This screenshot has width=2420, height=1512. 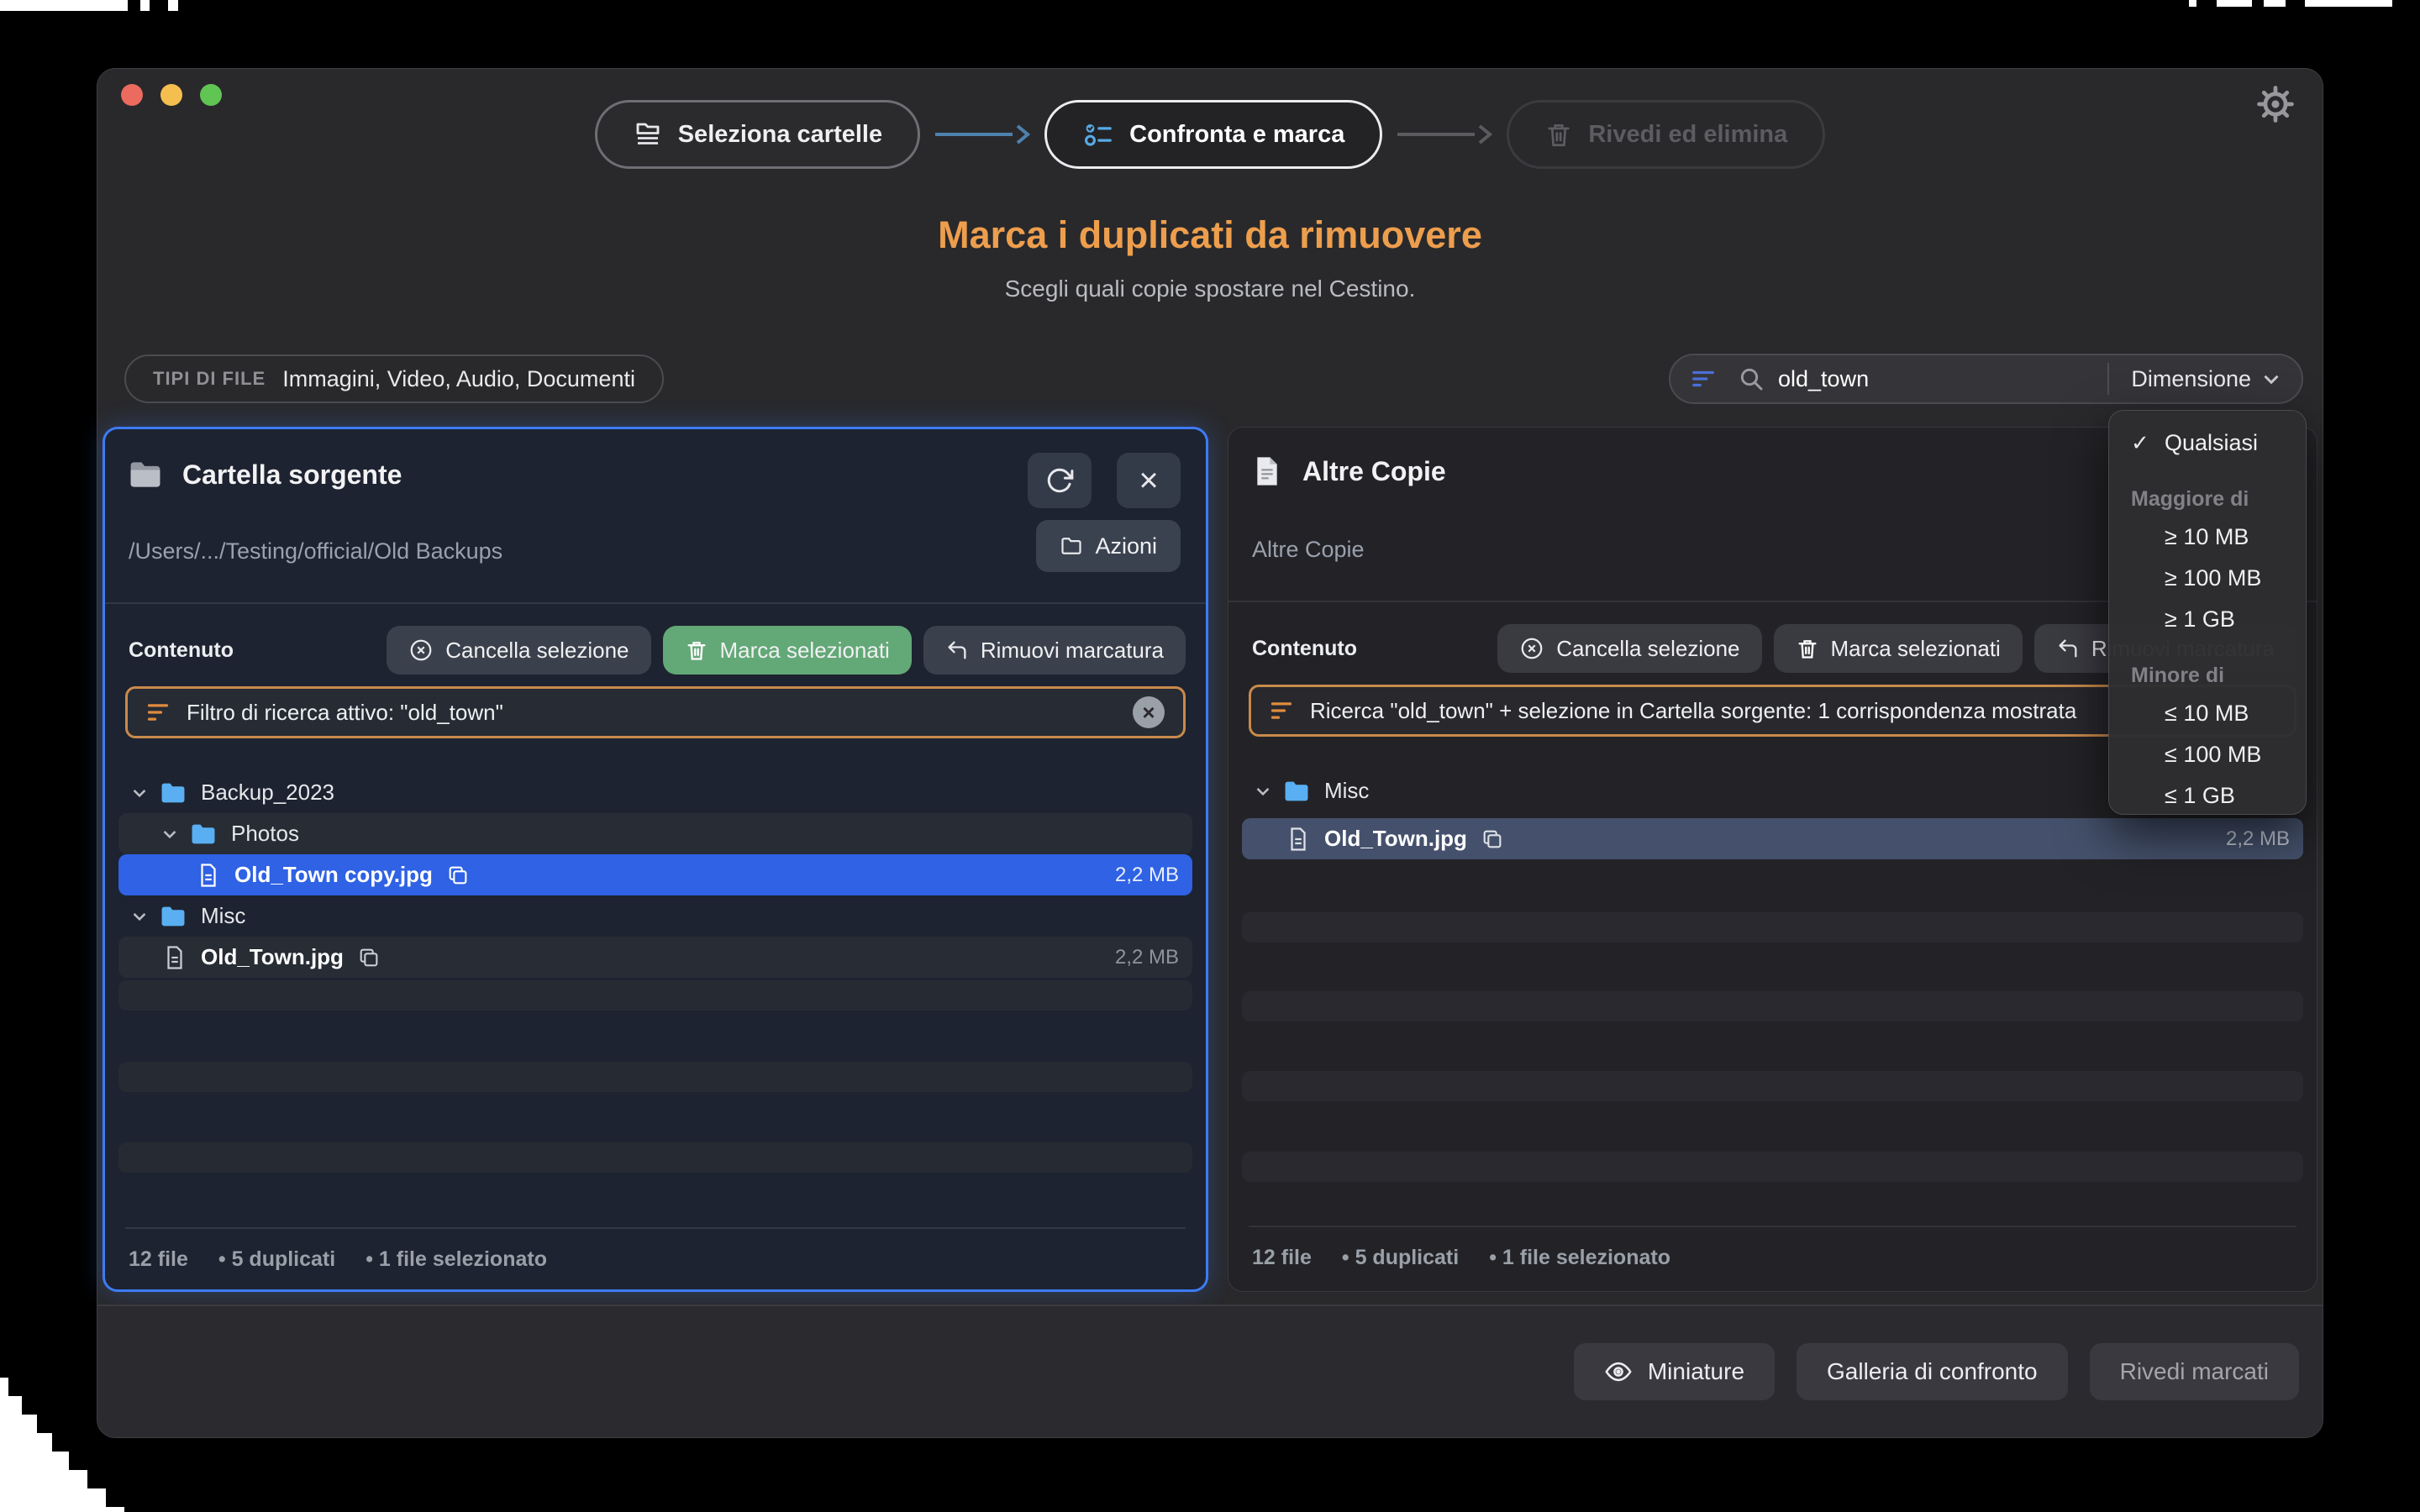 What do you see at coordinates (210, 378) in the screenshot?
I see `file-types-label: TIPI DI FILE` at bounding box center [210, 378].